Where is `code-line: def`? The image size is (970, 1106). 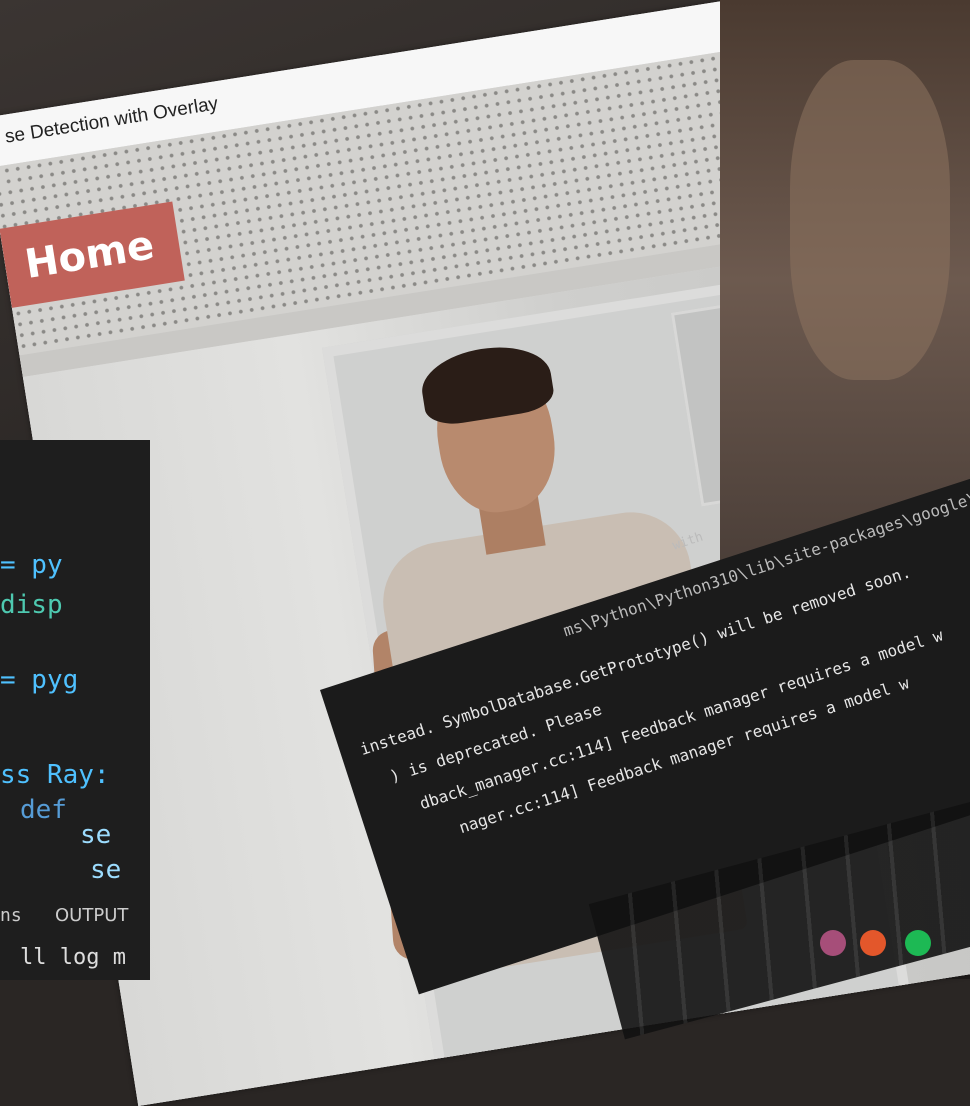
code-line: def is located at coordinates (43, 810).